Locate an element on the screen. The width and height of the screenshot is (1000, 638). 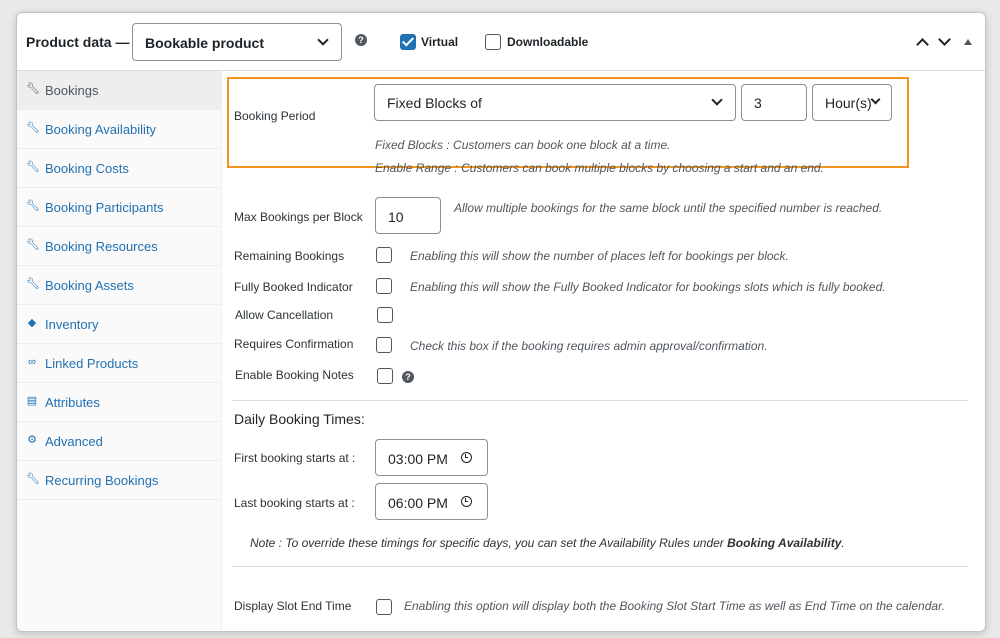
sidebar-item-booking-participants: 🔧︎ Booking Participants is located at coordinates (119, 207).